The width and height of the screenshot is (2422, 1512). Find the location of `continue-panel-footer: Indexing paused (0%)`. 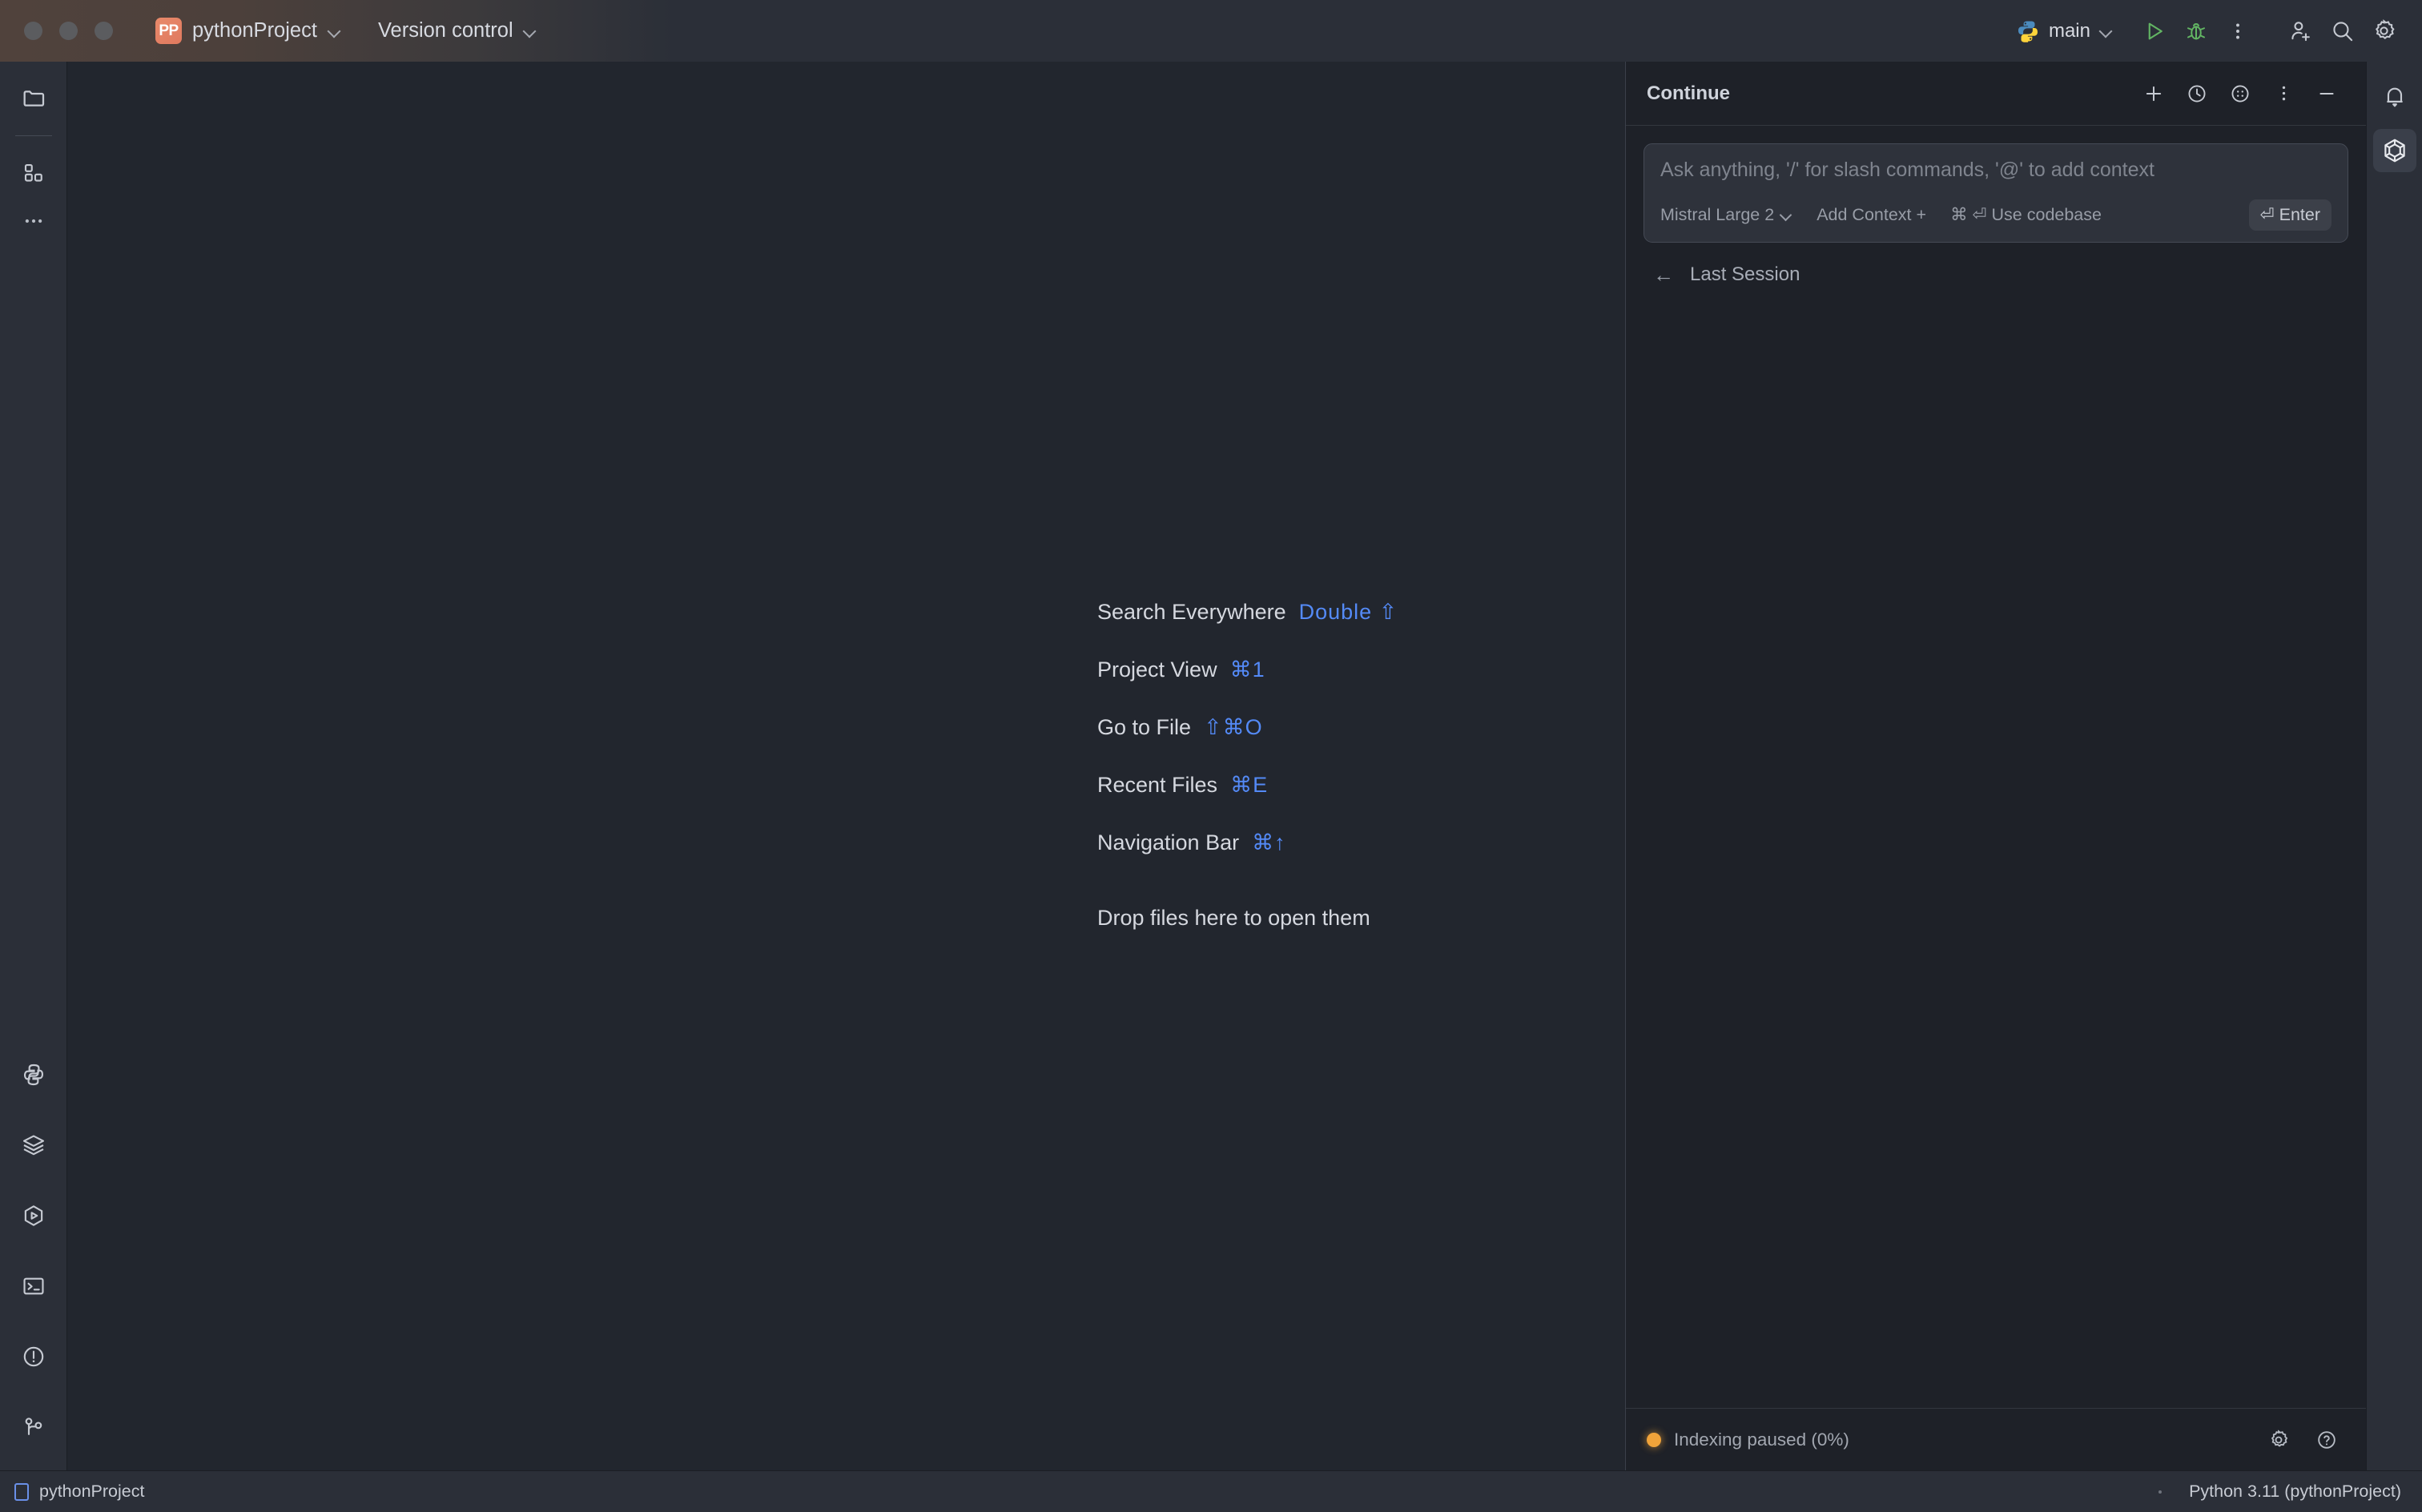

continue-panel-footer: Indexing paused (0%) is located at coordinates (1996, 1439).